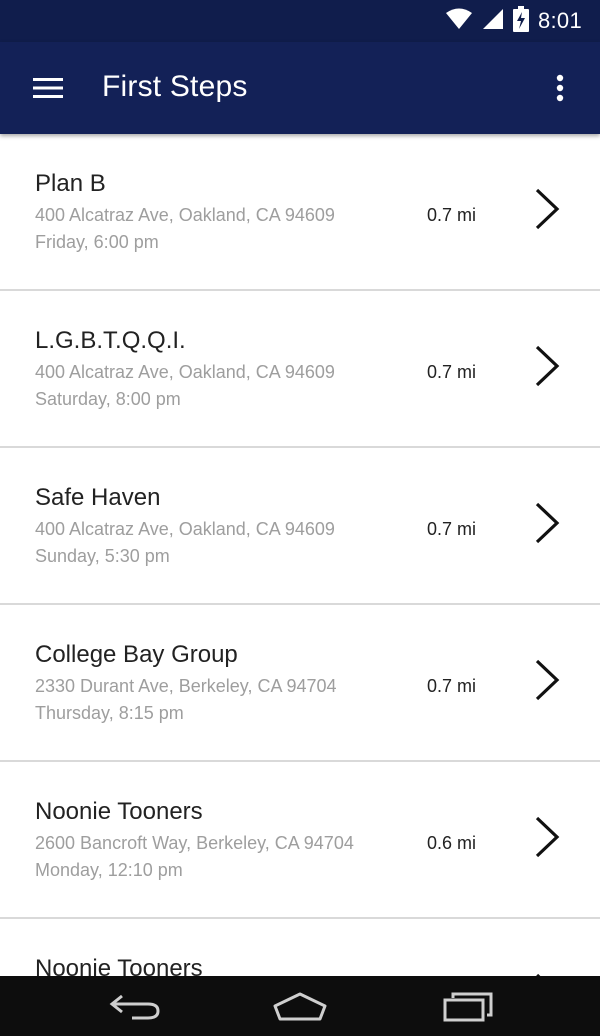  What do you see at coordinates (175, 86) in the screenshot?
I see `app-title: First Steps` at bounding box center [175, 86].